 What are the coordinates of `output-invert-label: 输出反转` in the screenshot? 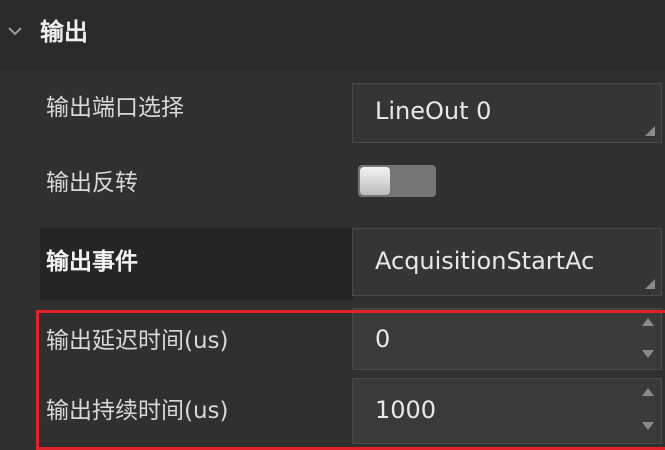 It's located at (92, 183).